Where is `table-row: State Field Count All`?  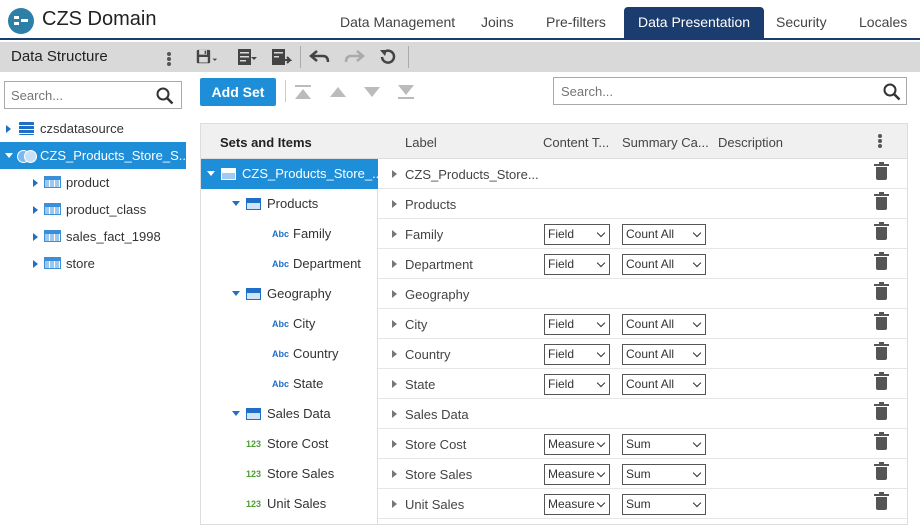 table-row: State Field Count All is located at coordinates (642, 384).